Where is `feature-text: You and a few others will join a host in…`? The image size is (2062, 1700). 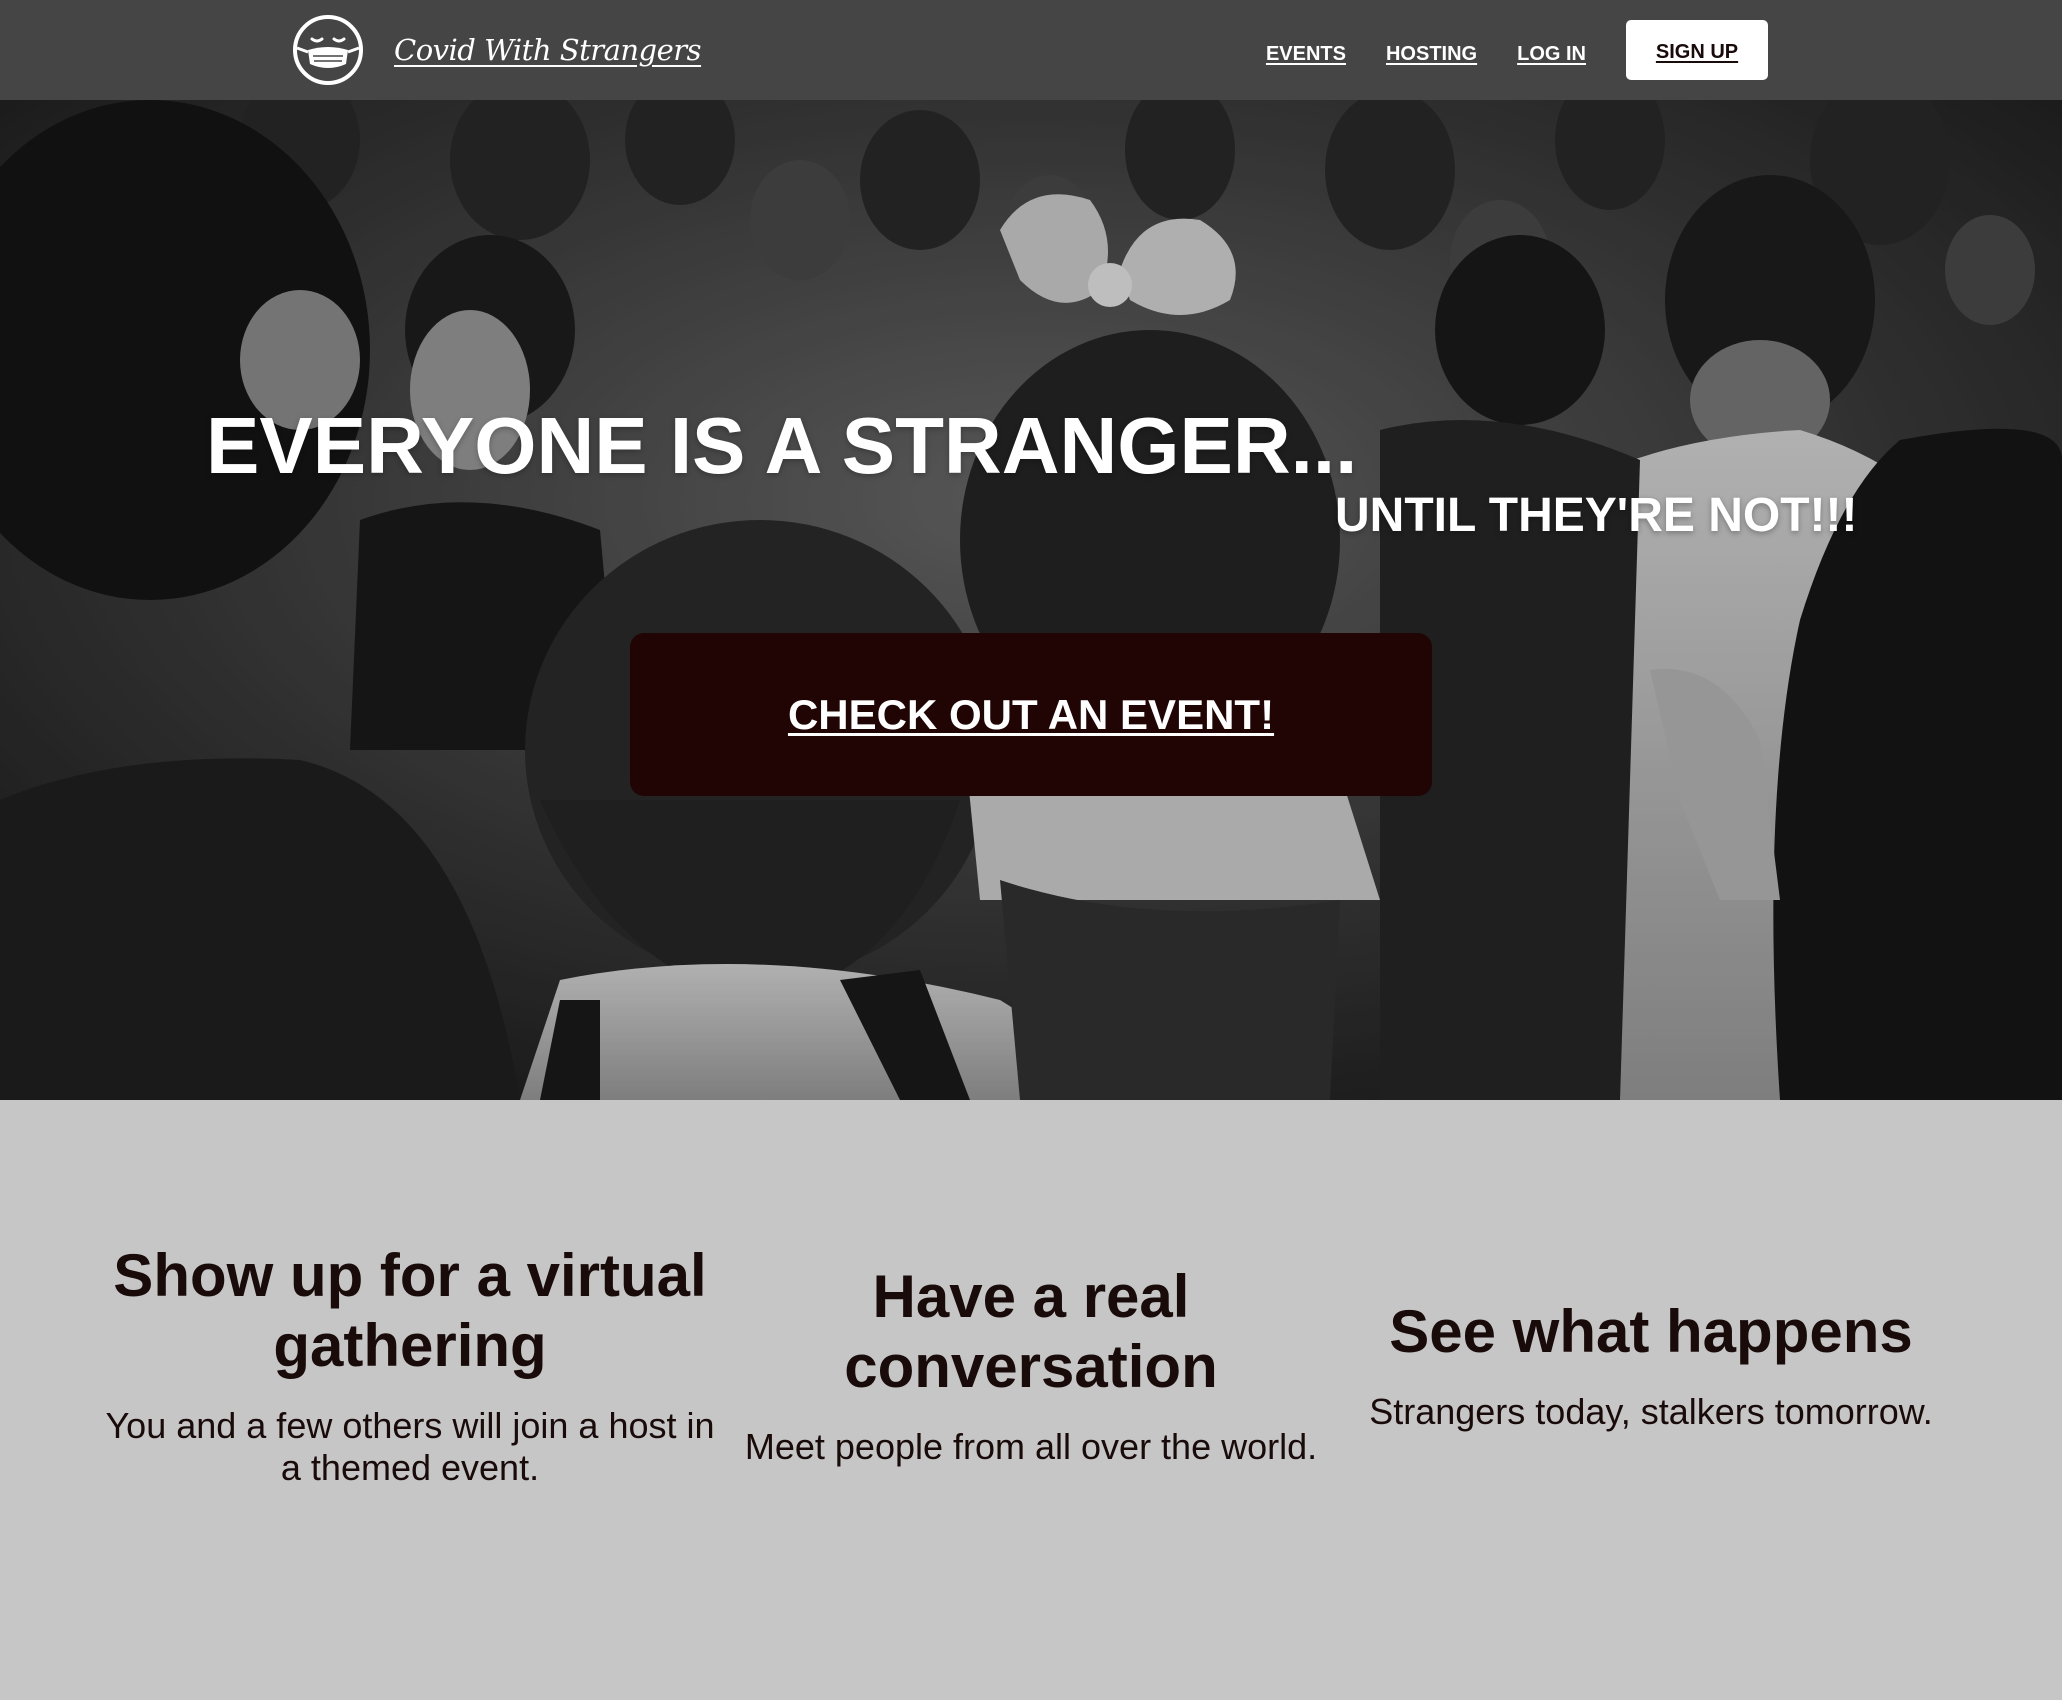 feature-text: You and a few others will join a host in… is located at coordinates (410, 1446).